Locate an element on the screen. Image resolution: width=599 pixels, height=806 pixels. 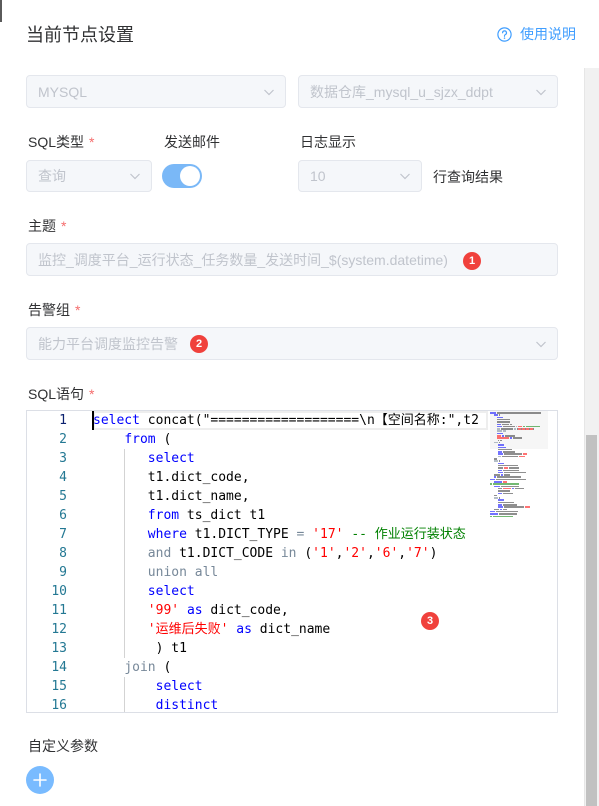
code-string: '2' is located at coordinates (355, 553).